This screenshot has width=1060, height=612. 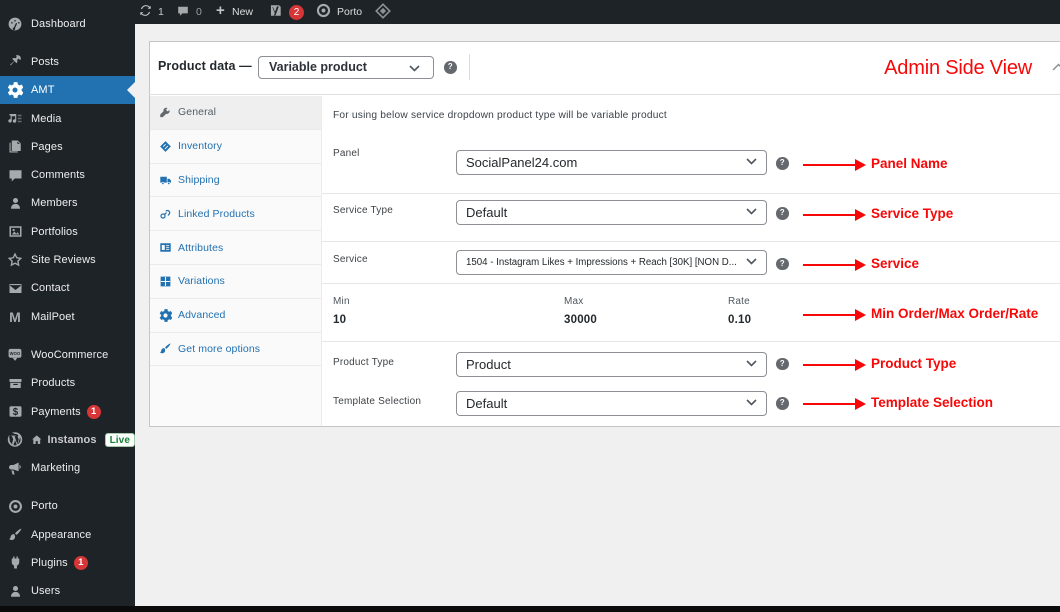 I want to click on svg-text: WOO, so click(x=15, y=353).